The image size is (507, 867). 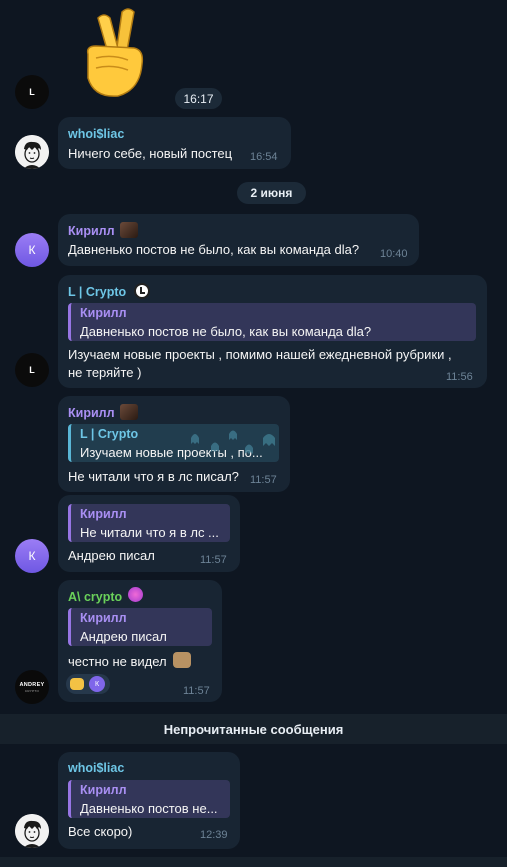 I want to click on unread-divider: Непрочитанные сообщения, so click(x=253, y=729).